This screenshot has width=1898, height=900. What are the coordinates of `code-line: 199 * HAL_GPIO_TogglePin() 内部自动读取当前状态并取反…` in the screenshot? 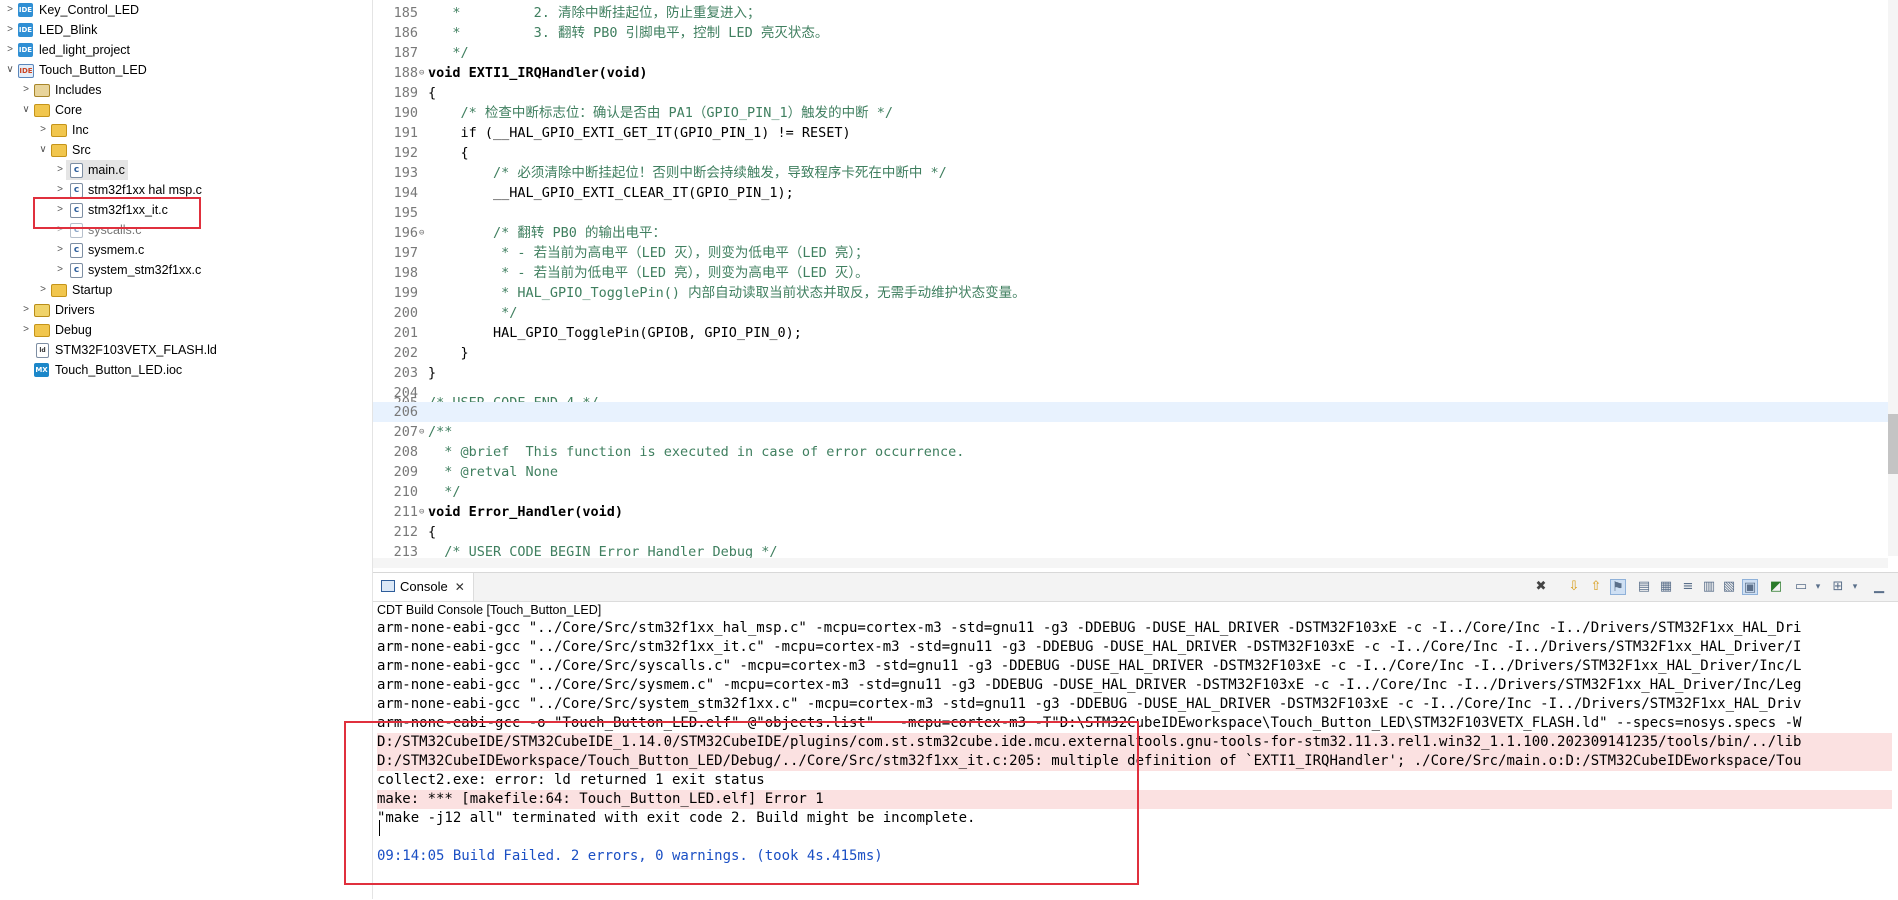 It's located at (1130, 293).